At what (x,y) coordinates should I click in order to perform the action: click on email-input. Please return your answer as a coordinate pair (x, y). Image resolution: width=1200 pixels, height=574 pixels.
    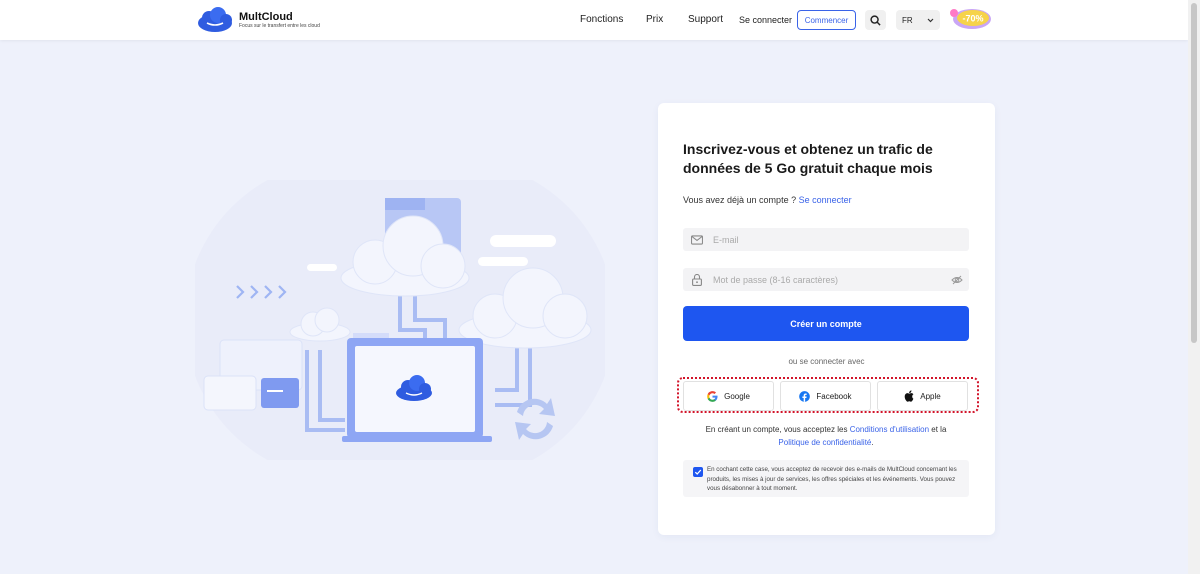
    Looking at the image, I should click on (828, 239).